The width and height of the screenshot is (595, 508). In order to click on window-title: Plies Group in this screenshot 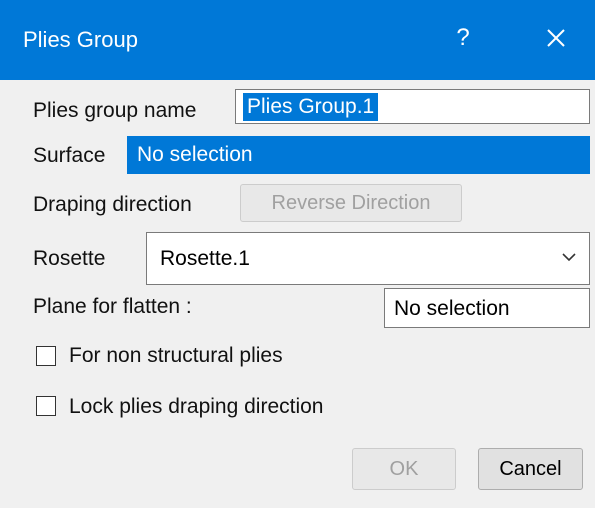, I will do `click(80, 39)`.